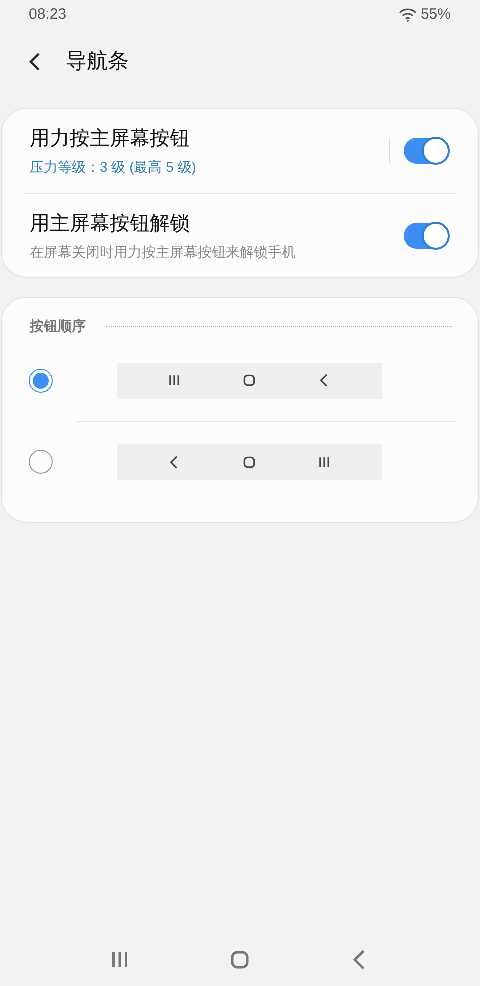  I want to click on section-heading: 按钮顺序, so click(58, 326).